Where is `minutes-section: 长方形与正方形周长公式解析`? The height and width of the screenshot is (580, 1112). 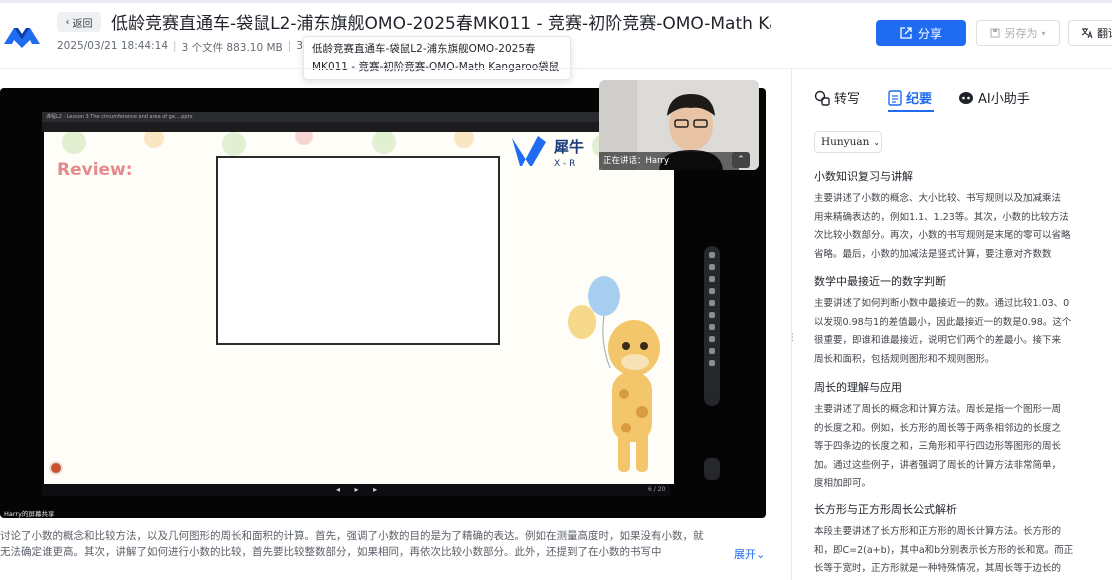
minutes-section: 长方形与正方形周长公式解析 is located at coordinates (963, 509).